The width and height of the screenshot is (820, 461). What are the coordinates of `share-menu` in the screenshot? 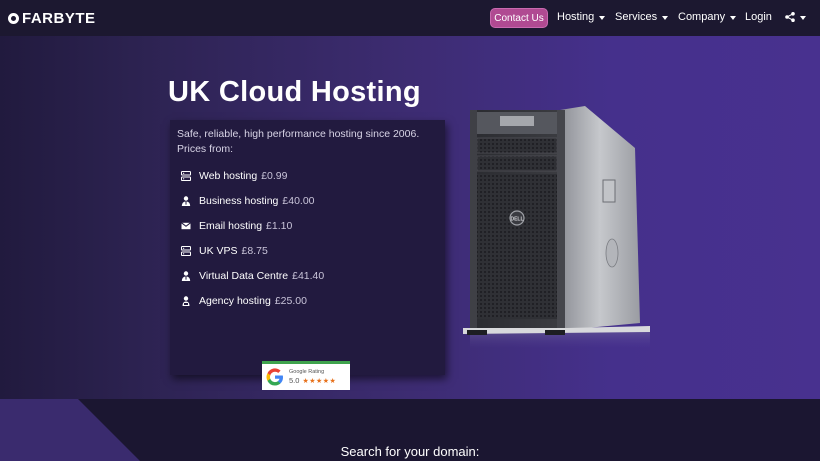 It's located at (795, 17).